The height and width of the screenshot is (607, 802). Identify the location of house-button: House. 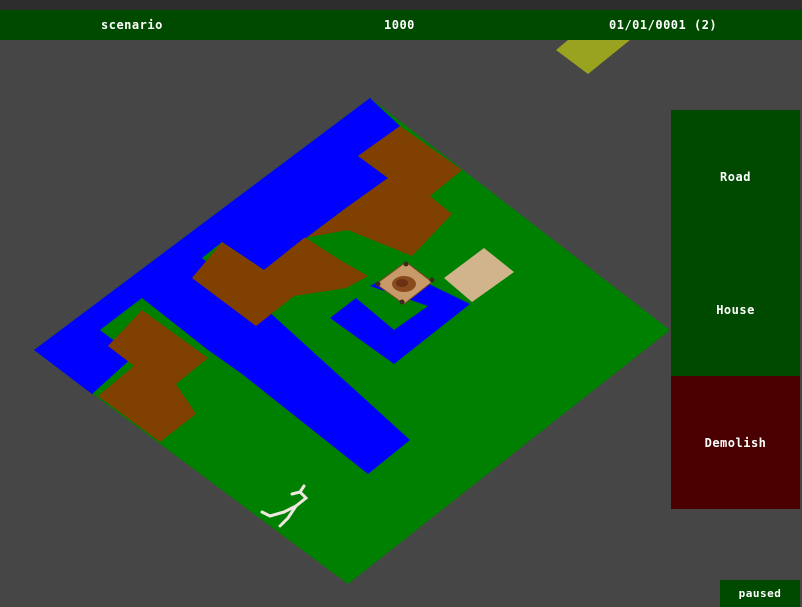
(735, 309).